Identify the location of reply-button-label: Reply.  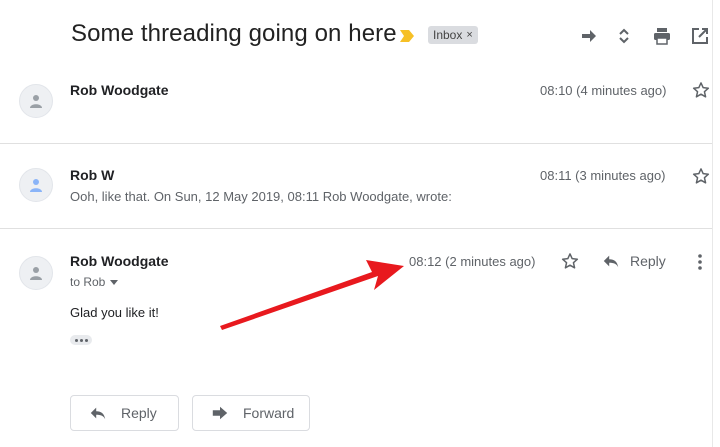
(139, 413).